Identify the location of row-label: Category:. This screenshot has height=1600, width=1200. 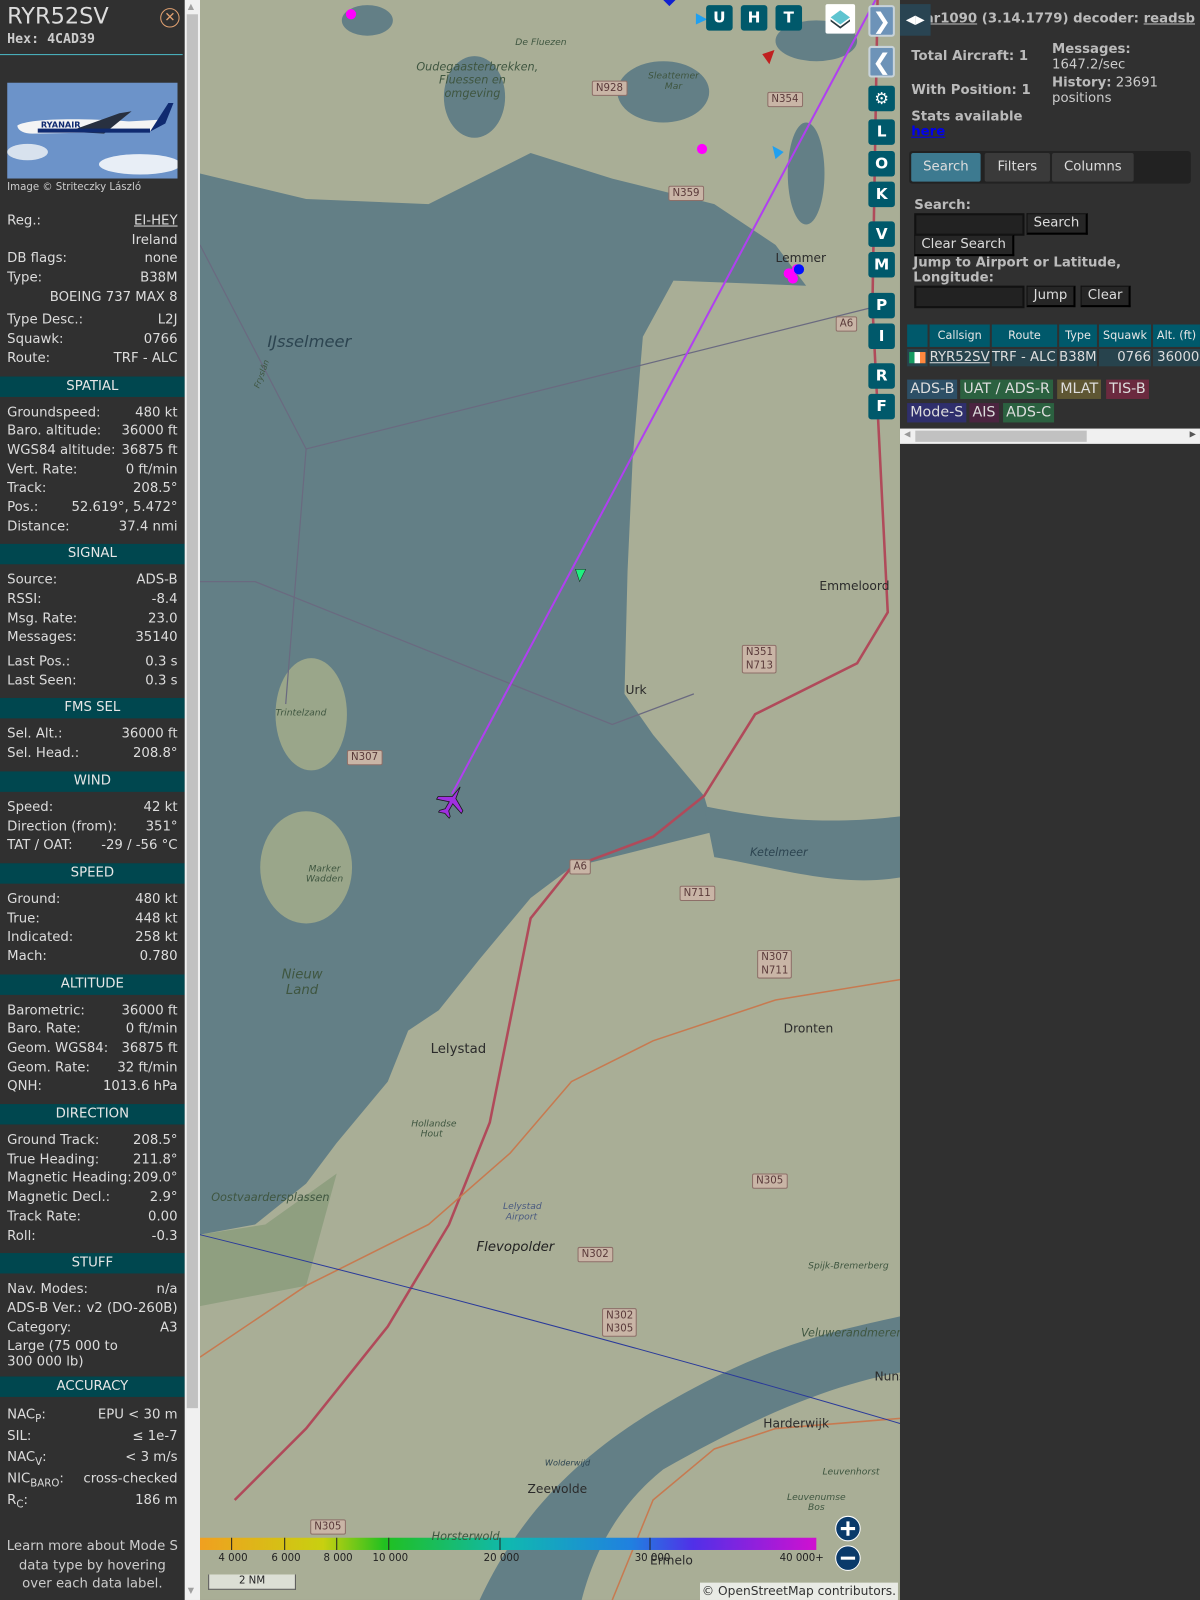
(39, 1328).